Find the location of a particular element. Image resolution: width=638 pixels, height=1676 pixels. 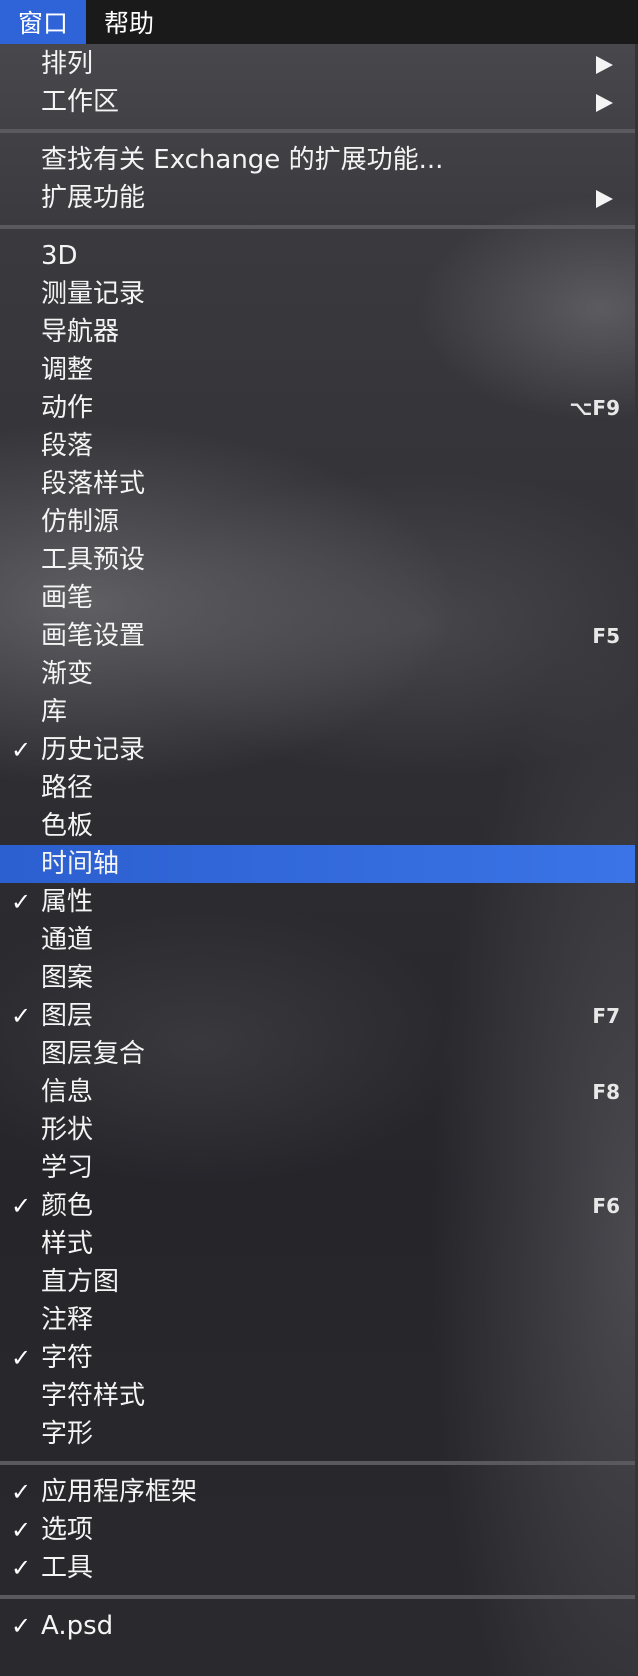

menu-item: 工作区 is located at coordinates (317, 102).